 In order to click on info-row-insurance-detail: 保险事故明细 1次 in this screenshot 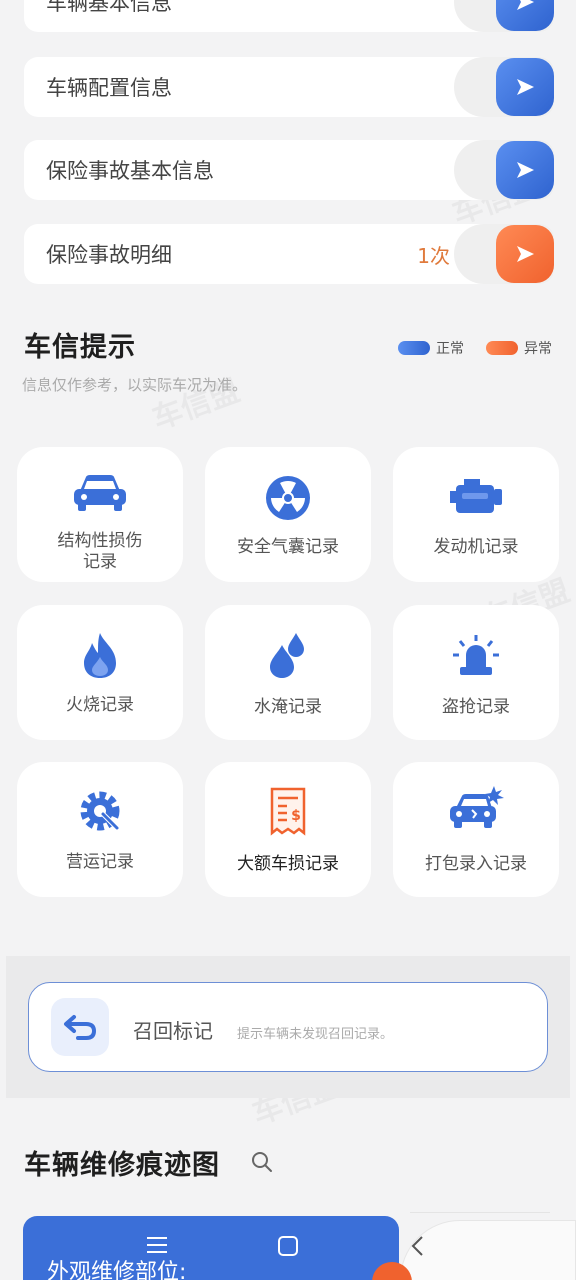, I will do `click(289, 254)`.